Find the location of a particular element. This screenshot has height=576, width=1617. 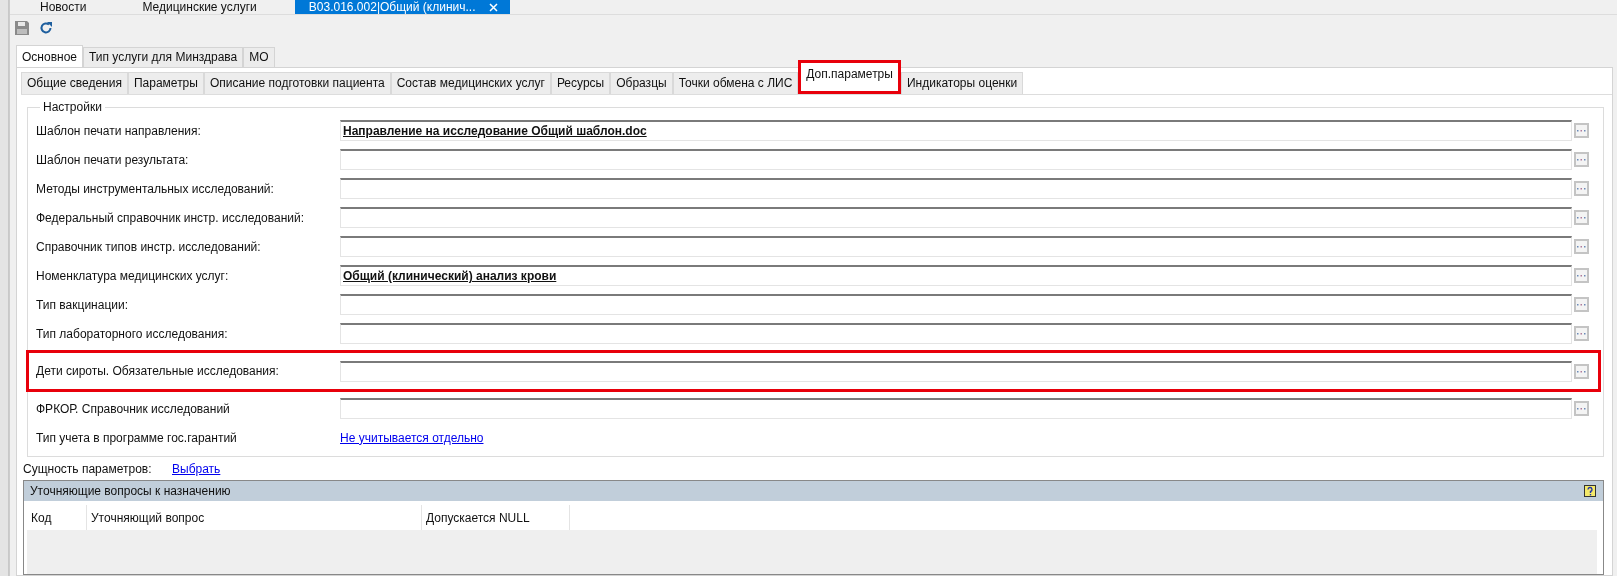

field-label: Методы инструментальных исследований: is located at coordinates (155, 188).